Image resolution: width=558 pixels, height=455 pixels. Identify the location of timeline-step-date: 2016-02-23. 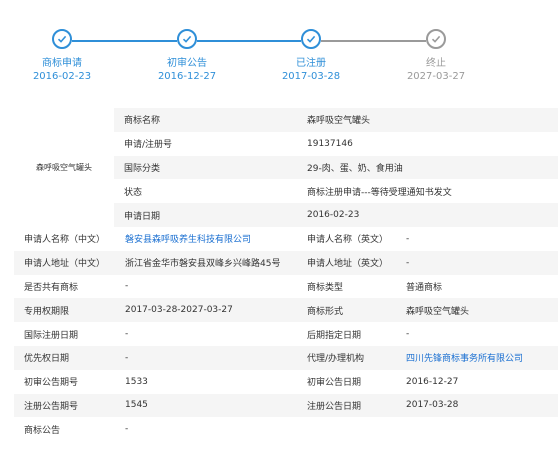
(62, 76).